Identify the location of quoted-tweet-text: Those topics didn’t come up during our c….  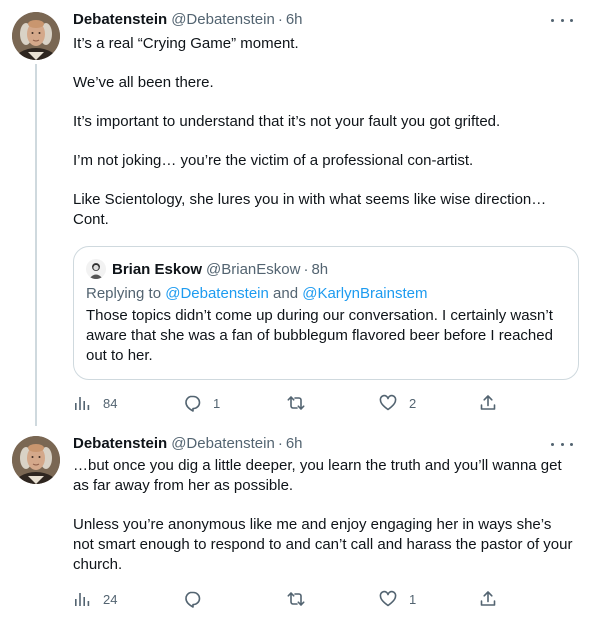
(319, 335).